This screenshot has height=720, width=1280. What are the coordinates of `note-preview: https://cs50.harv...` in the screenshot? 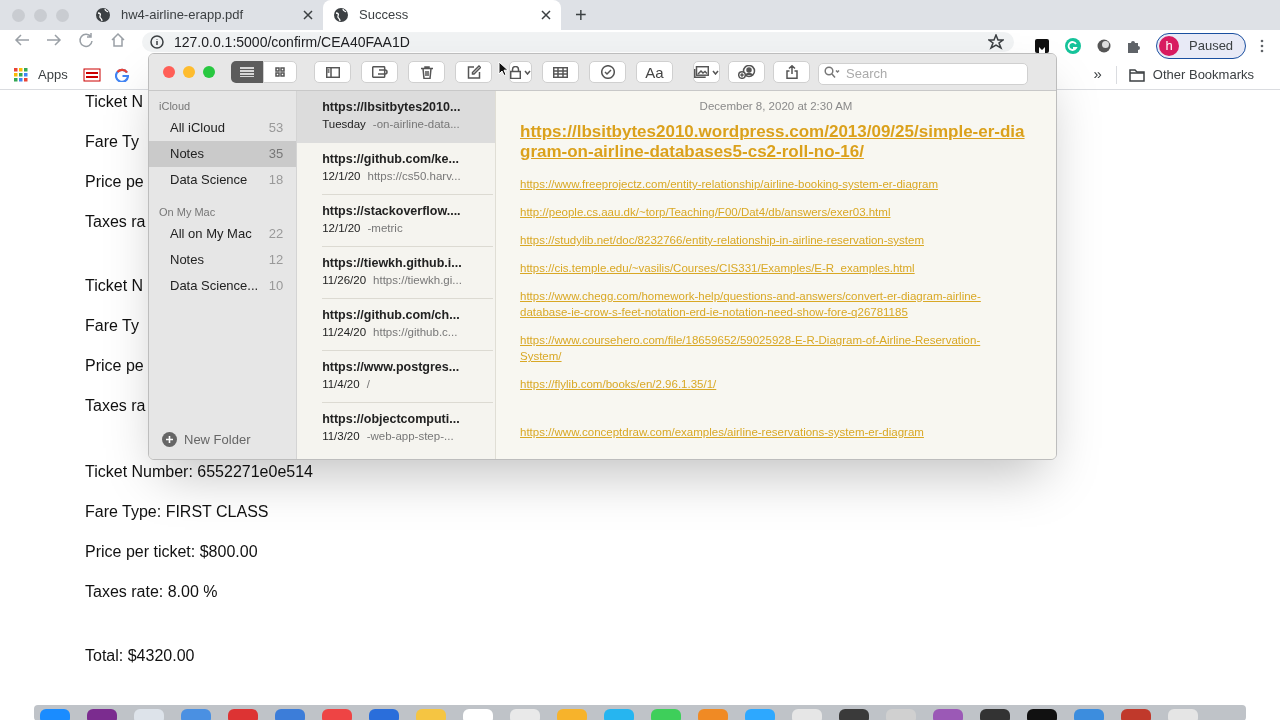 It's located at (414, 176).